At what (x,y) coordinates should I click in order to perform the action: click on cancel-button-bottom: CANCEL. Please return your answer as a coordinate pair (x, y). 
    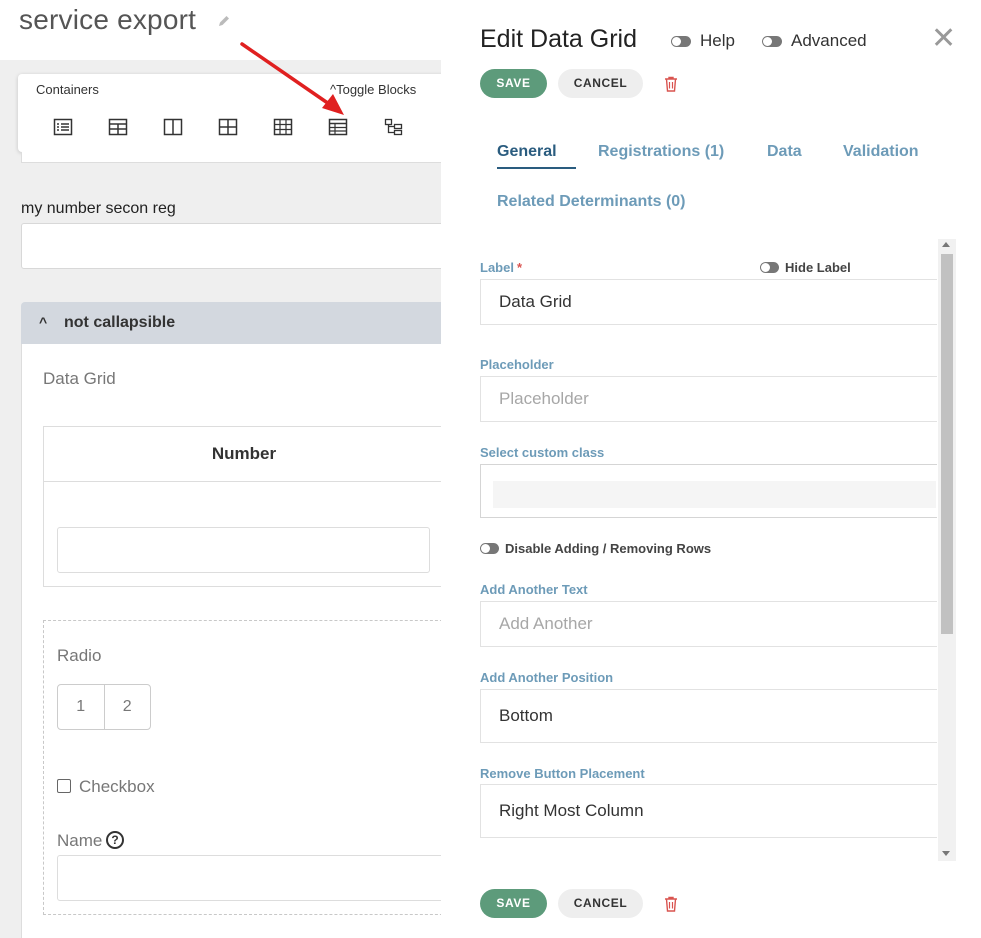
    Looking at the image, I should click on (600, 903).